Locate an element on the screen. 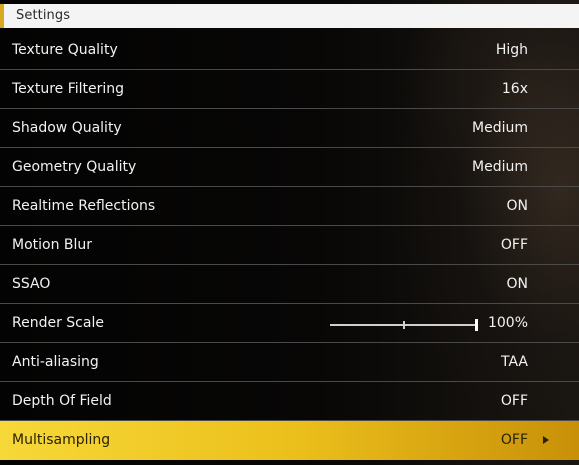 This screenshot has width=579, height=465. settings-header: Settings is located at coordinates (289, 16).